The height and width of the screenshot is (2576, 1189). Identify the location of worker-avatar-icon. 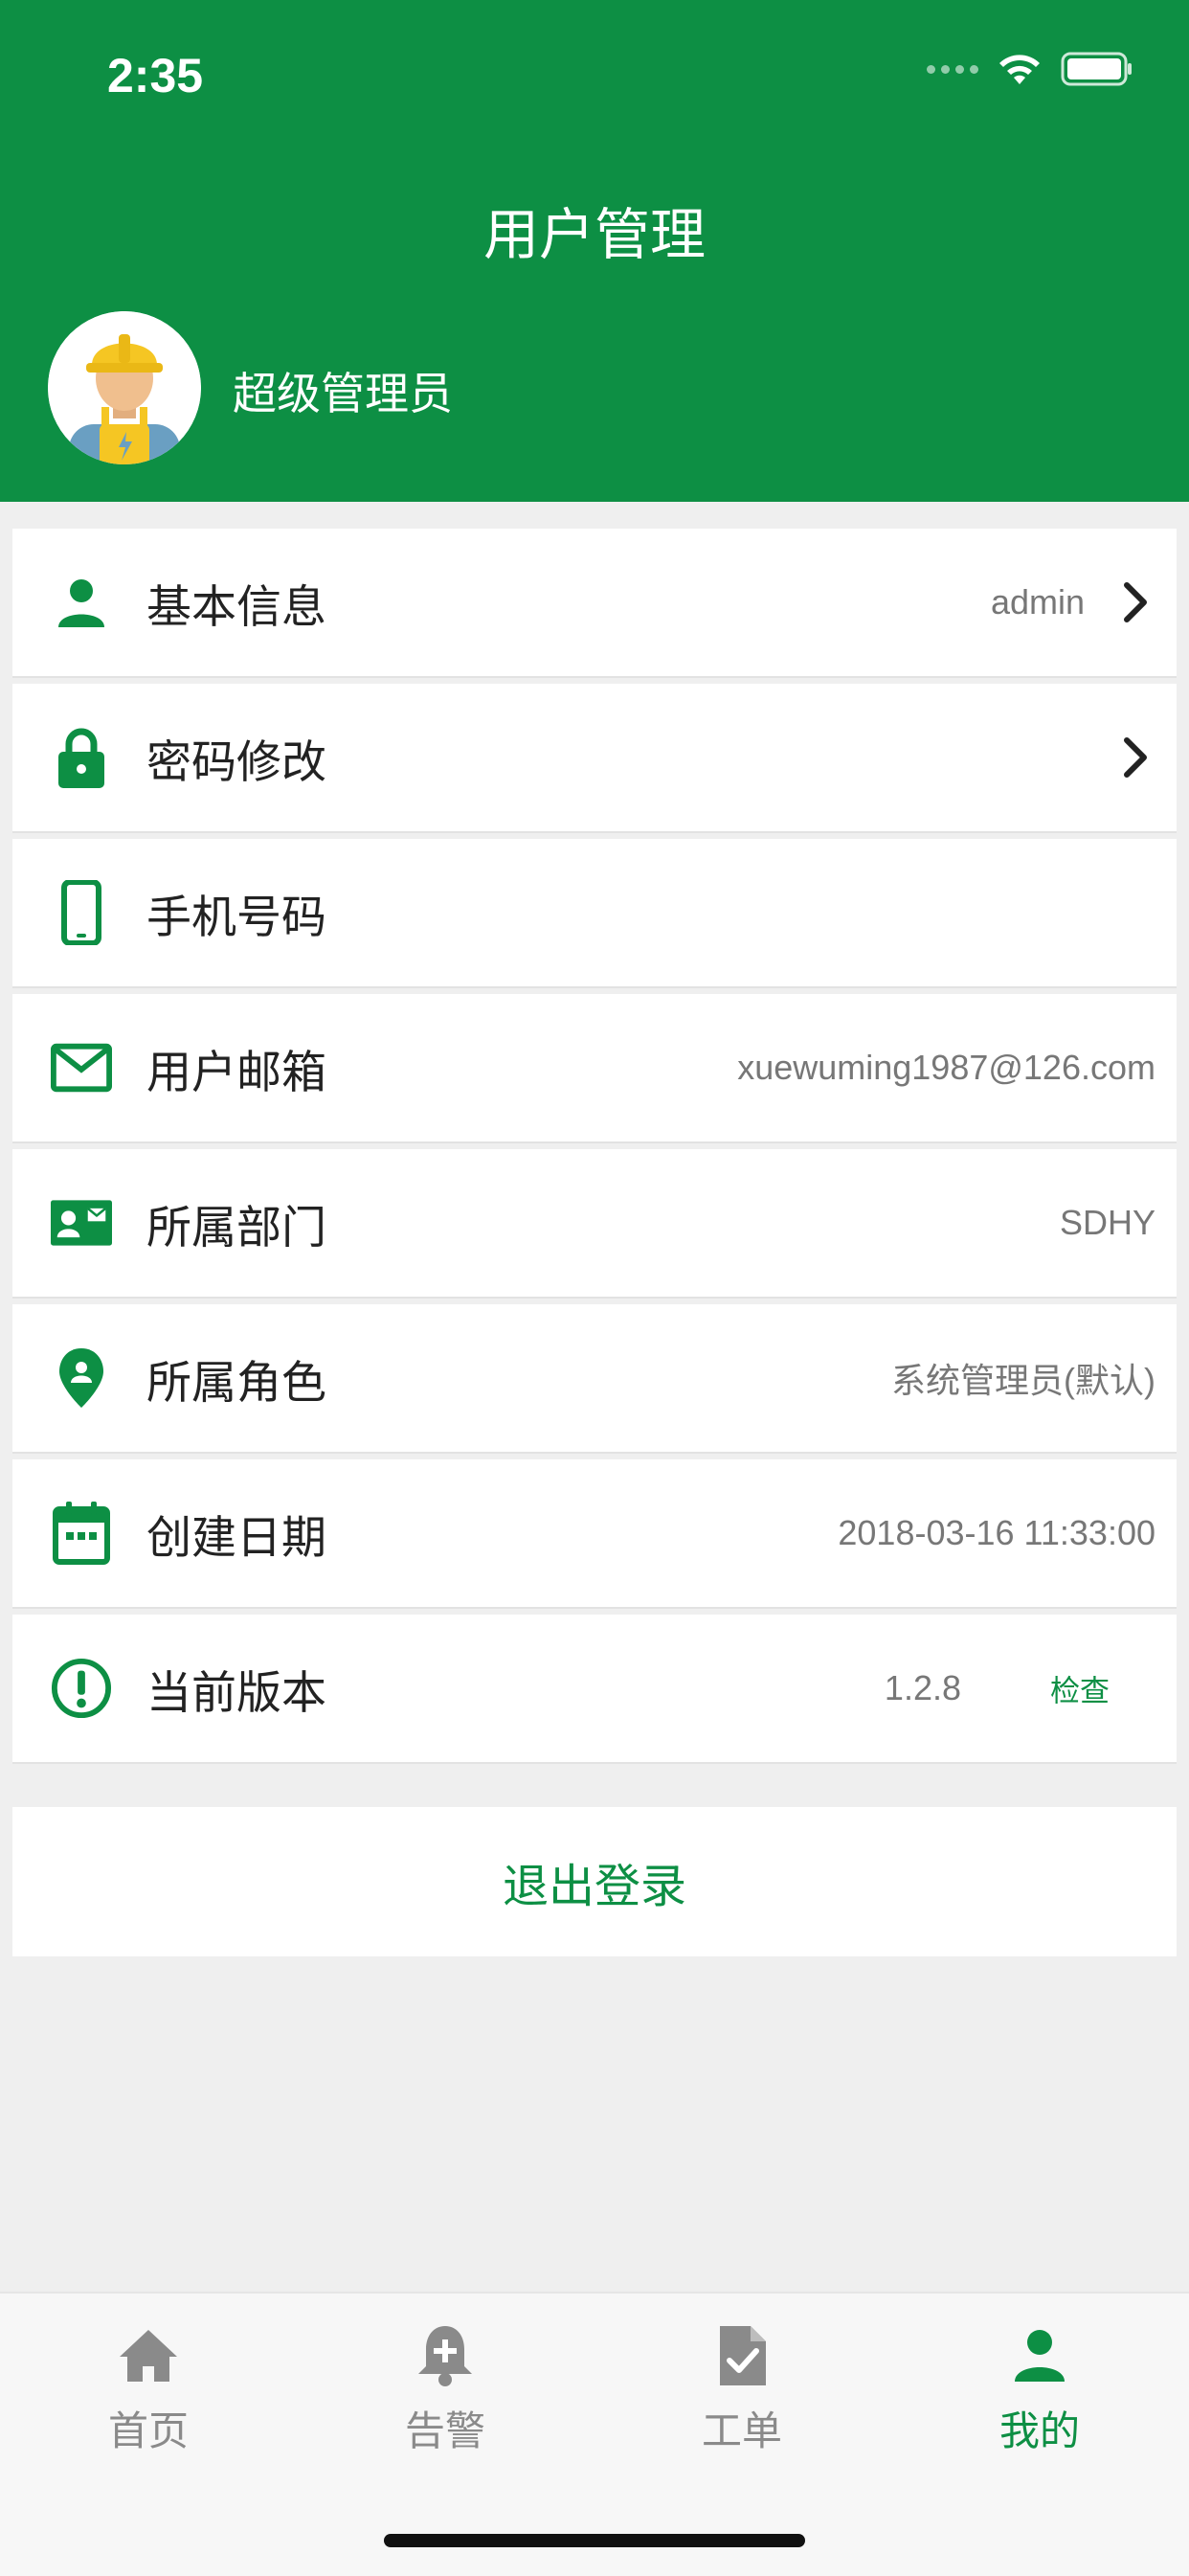
(124, 387).